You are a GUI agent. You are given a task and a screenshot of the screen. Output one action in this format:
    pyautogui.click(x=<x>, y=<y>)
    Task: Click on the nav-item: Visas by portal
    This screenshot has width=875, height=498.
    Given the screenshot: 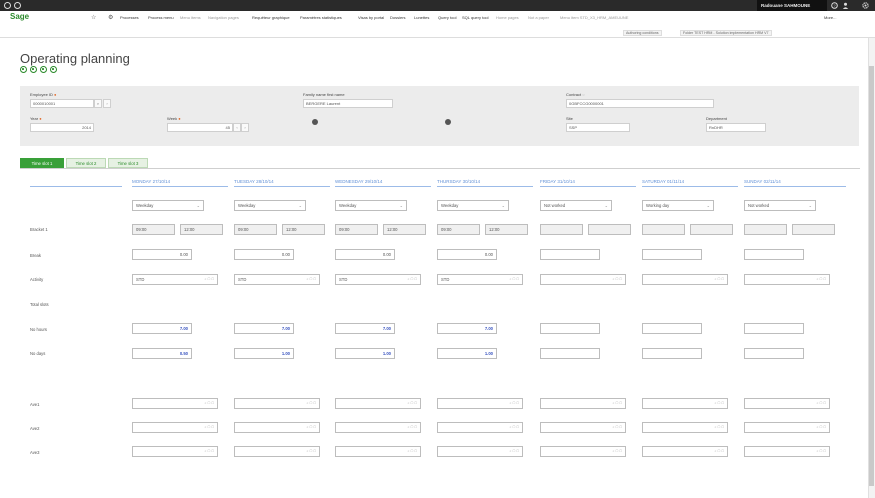 What is the action you would take?
    pyautogui.click(x=371, y=17)
    